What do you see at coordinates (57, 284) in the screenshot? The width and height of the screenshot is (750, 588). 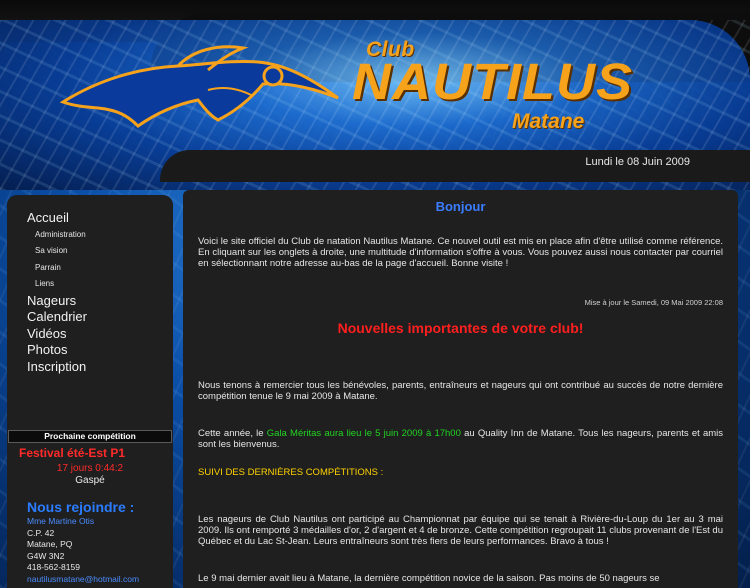 I see `nav-liens: Liens` at bounding box center [57, 284].